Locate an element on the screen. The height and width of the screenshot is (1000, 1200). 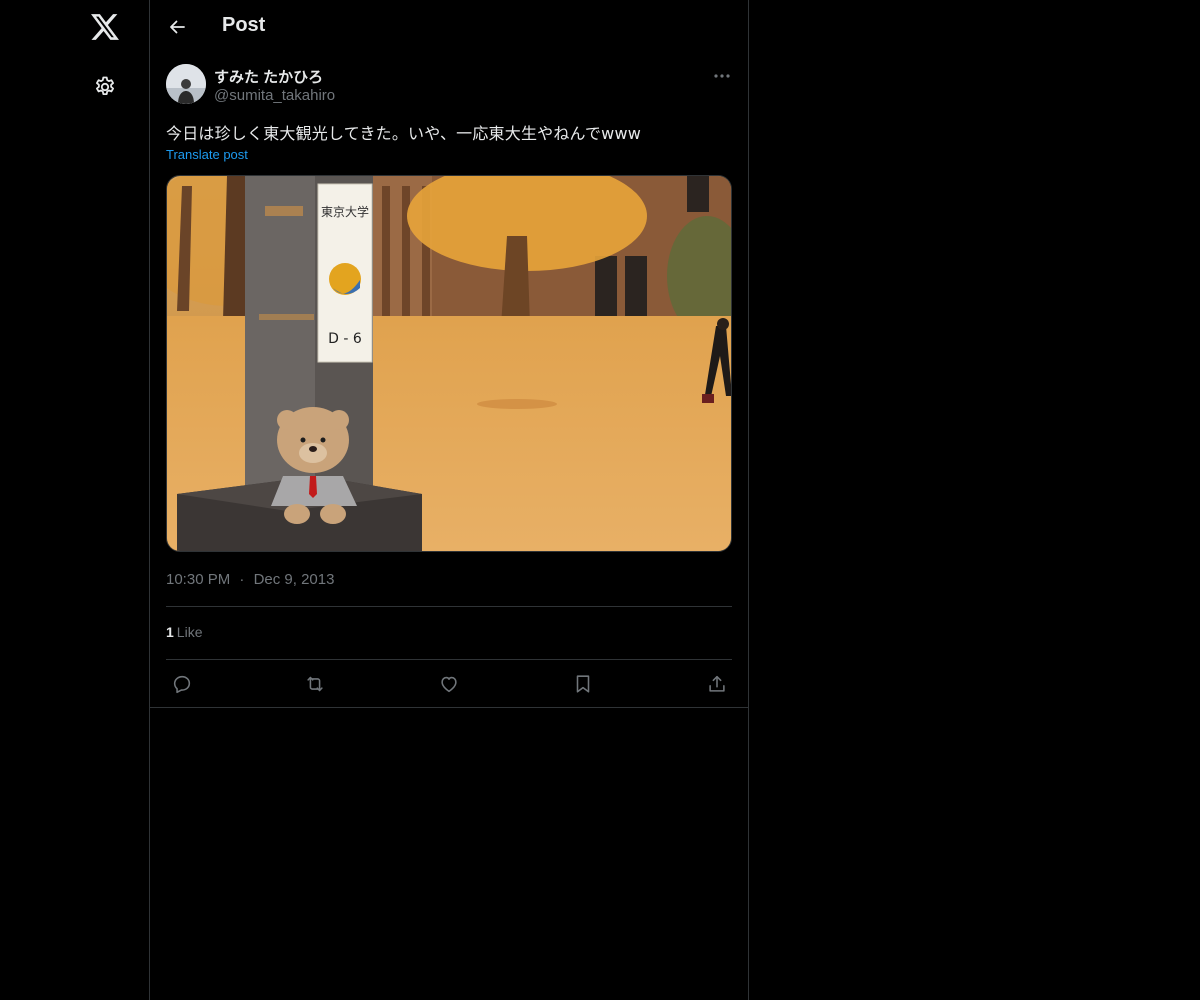
like-count: 1 is located at coordinates (170, 632).